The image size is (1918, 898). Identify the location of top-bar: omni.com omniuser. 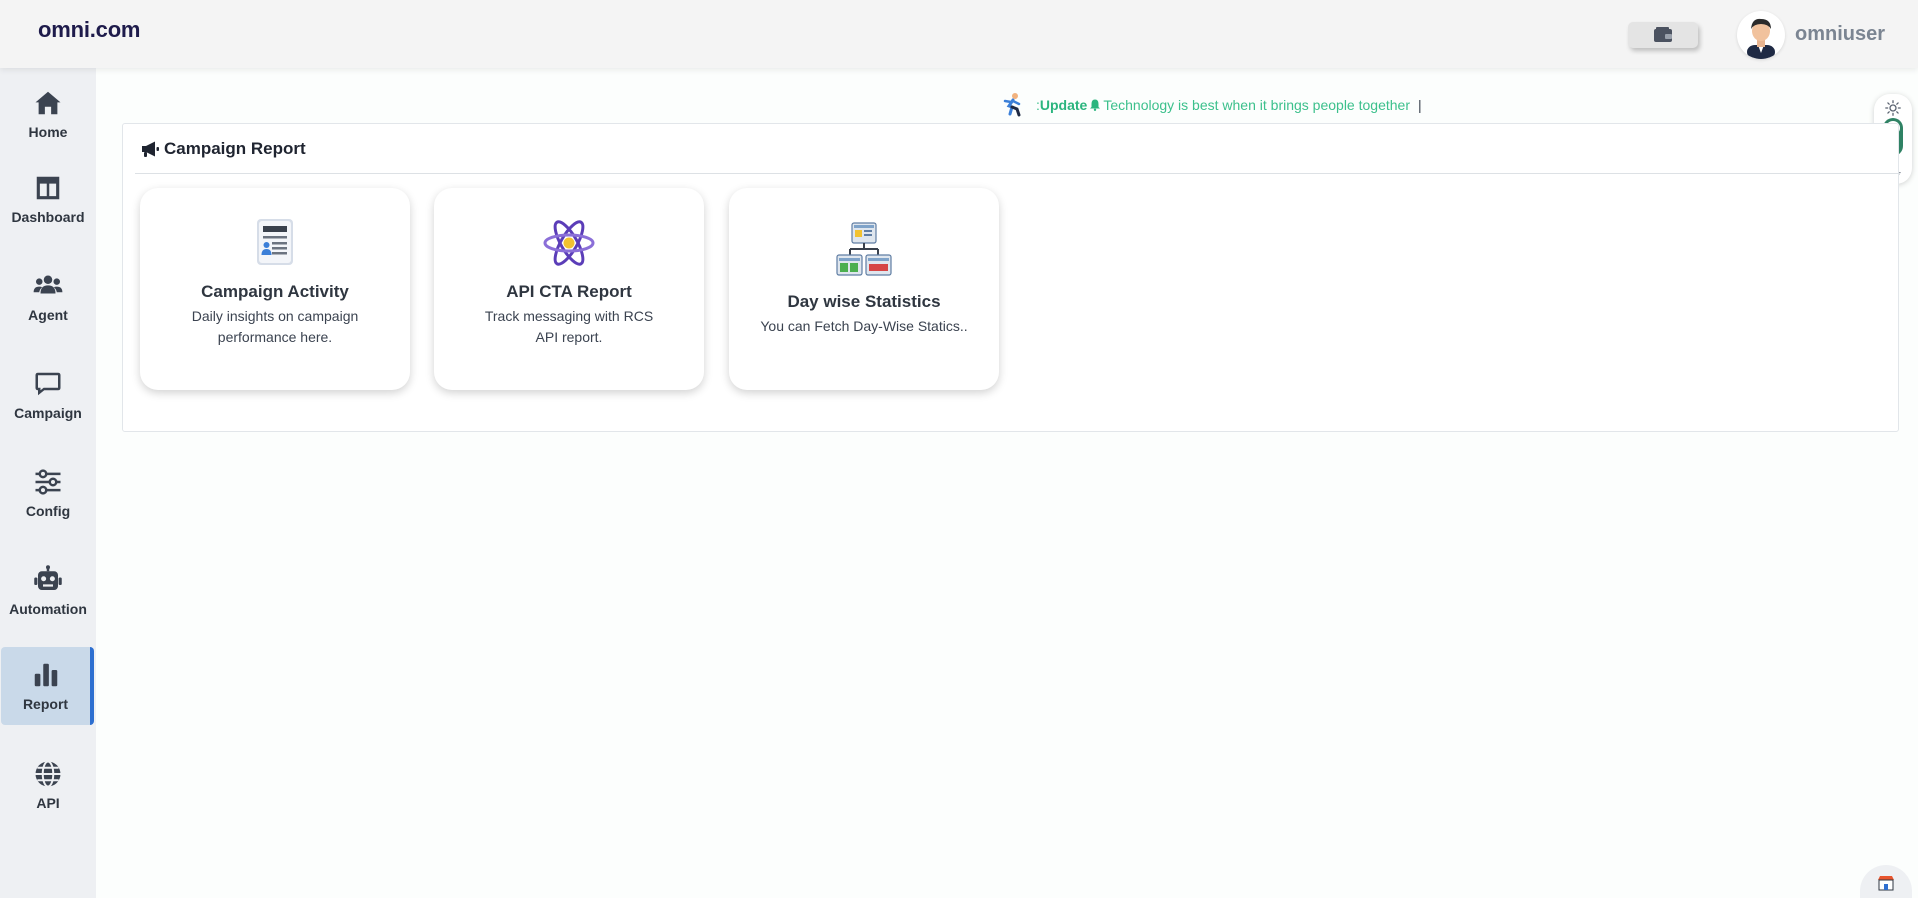
(959, 34).